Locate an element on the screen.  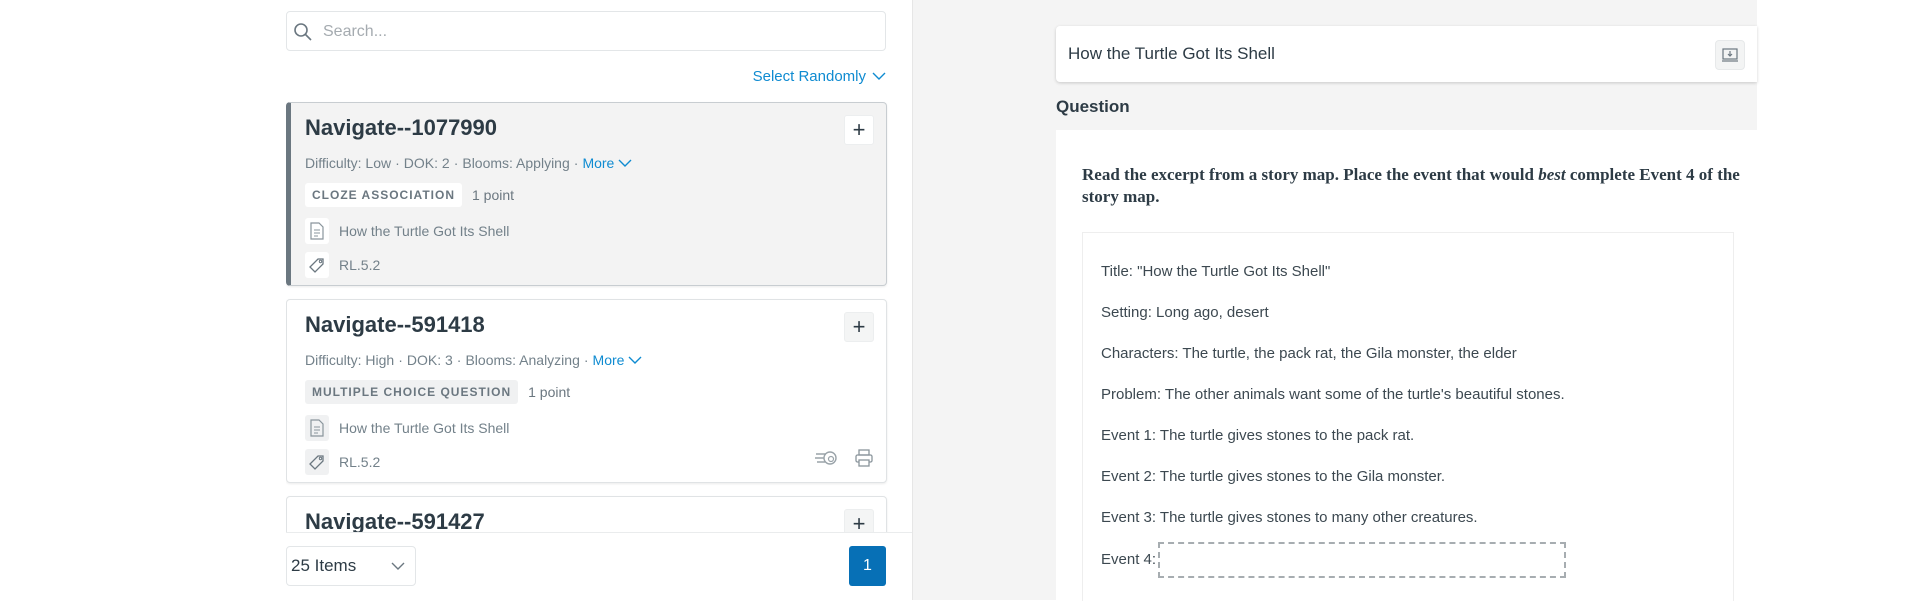
items-per-page-select: 25 Items is located at coordinates (351, 566).